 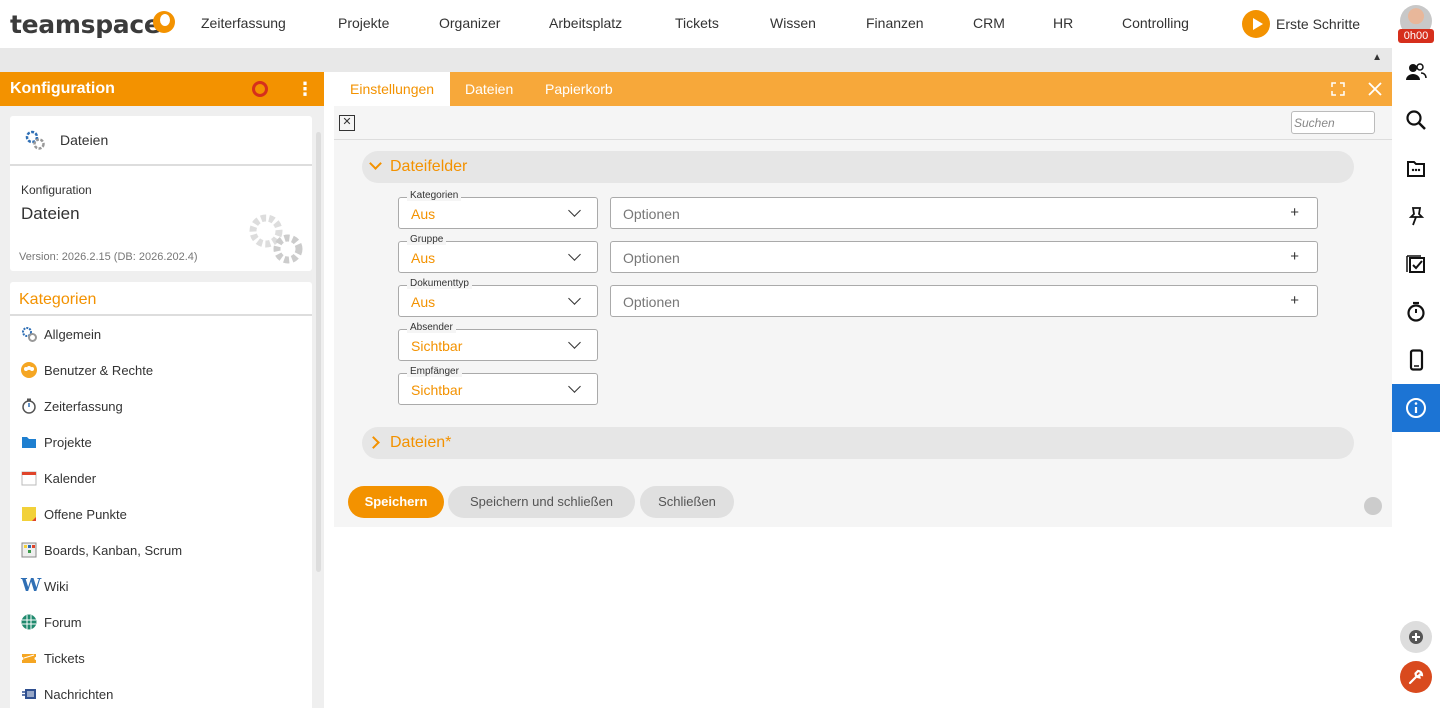 I want to click on category-item-benutzer: Benutzer & Rechte, so click(x=161, y=370).